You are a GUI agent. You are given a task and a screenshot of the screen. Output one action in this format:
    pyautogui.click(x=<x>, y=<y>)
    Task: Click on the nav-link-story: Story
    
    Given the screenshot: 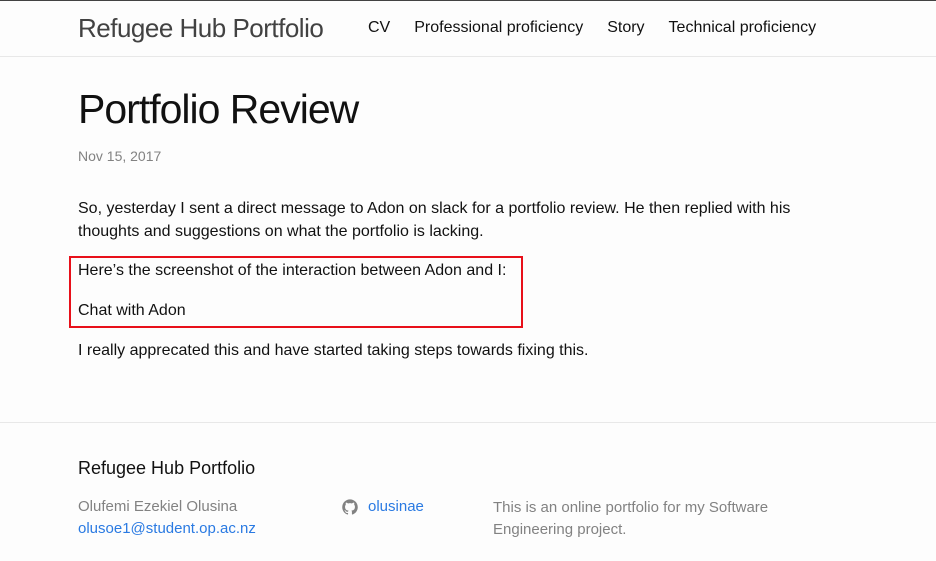 What is the action you would take?
    pyautogui.click(x=625, y=28)
    